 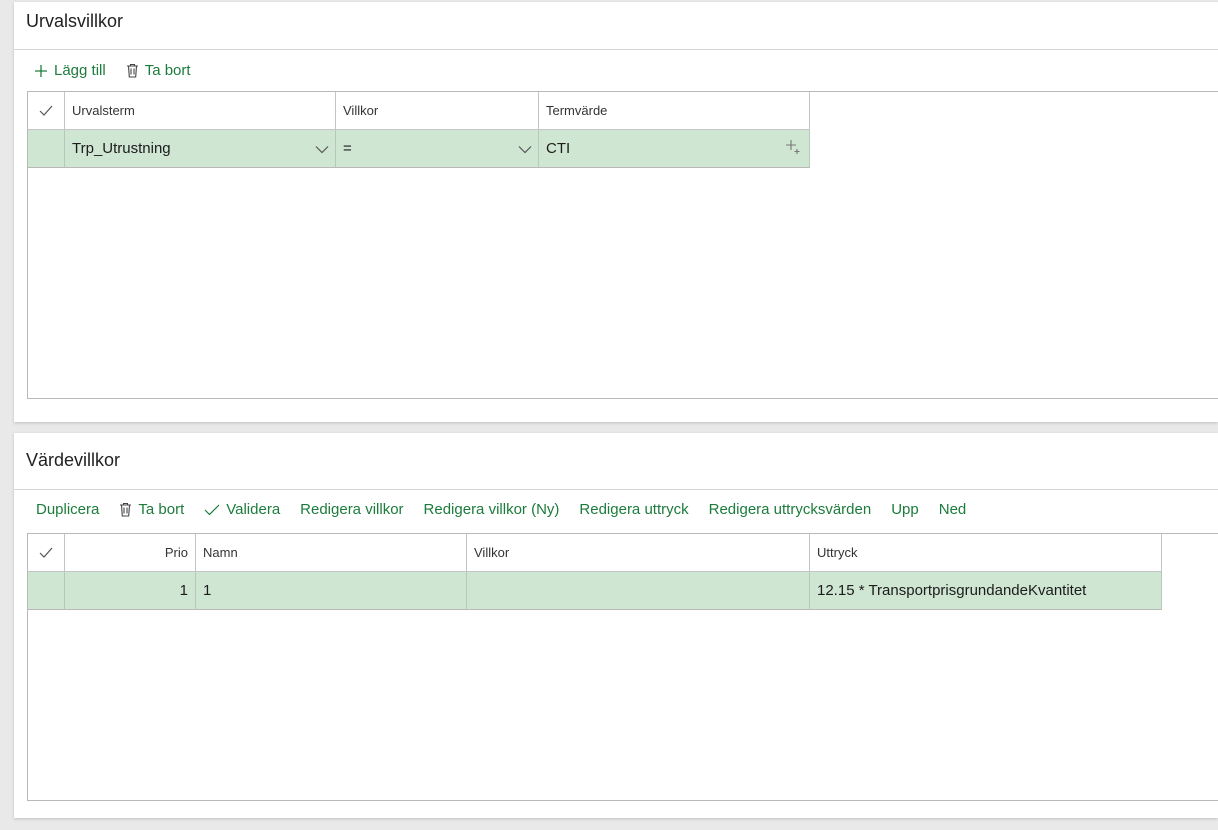 I want to click on header-prio: Prio, so click(x=130, y=552).